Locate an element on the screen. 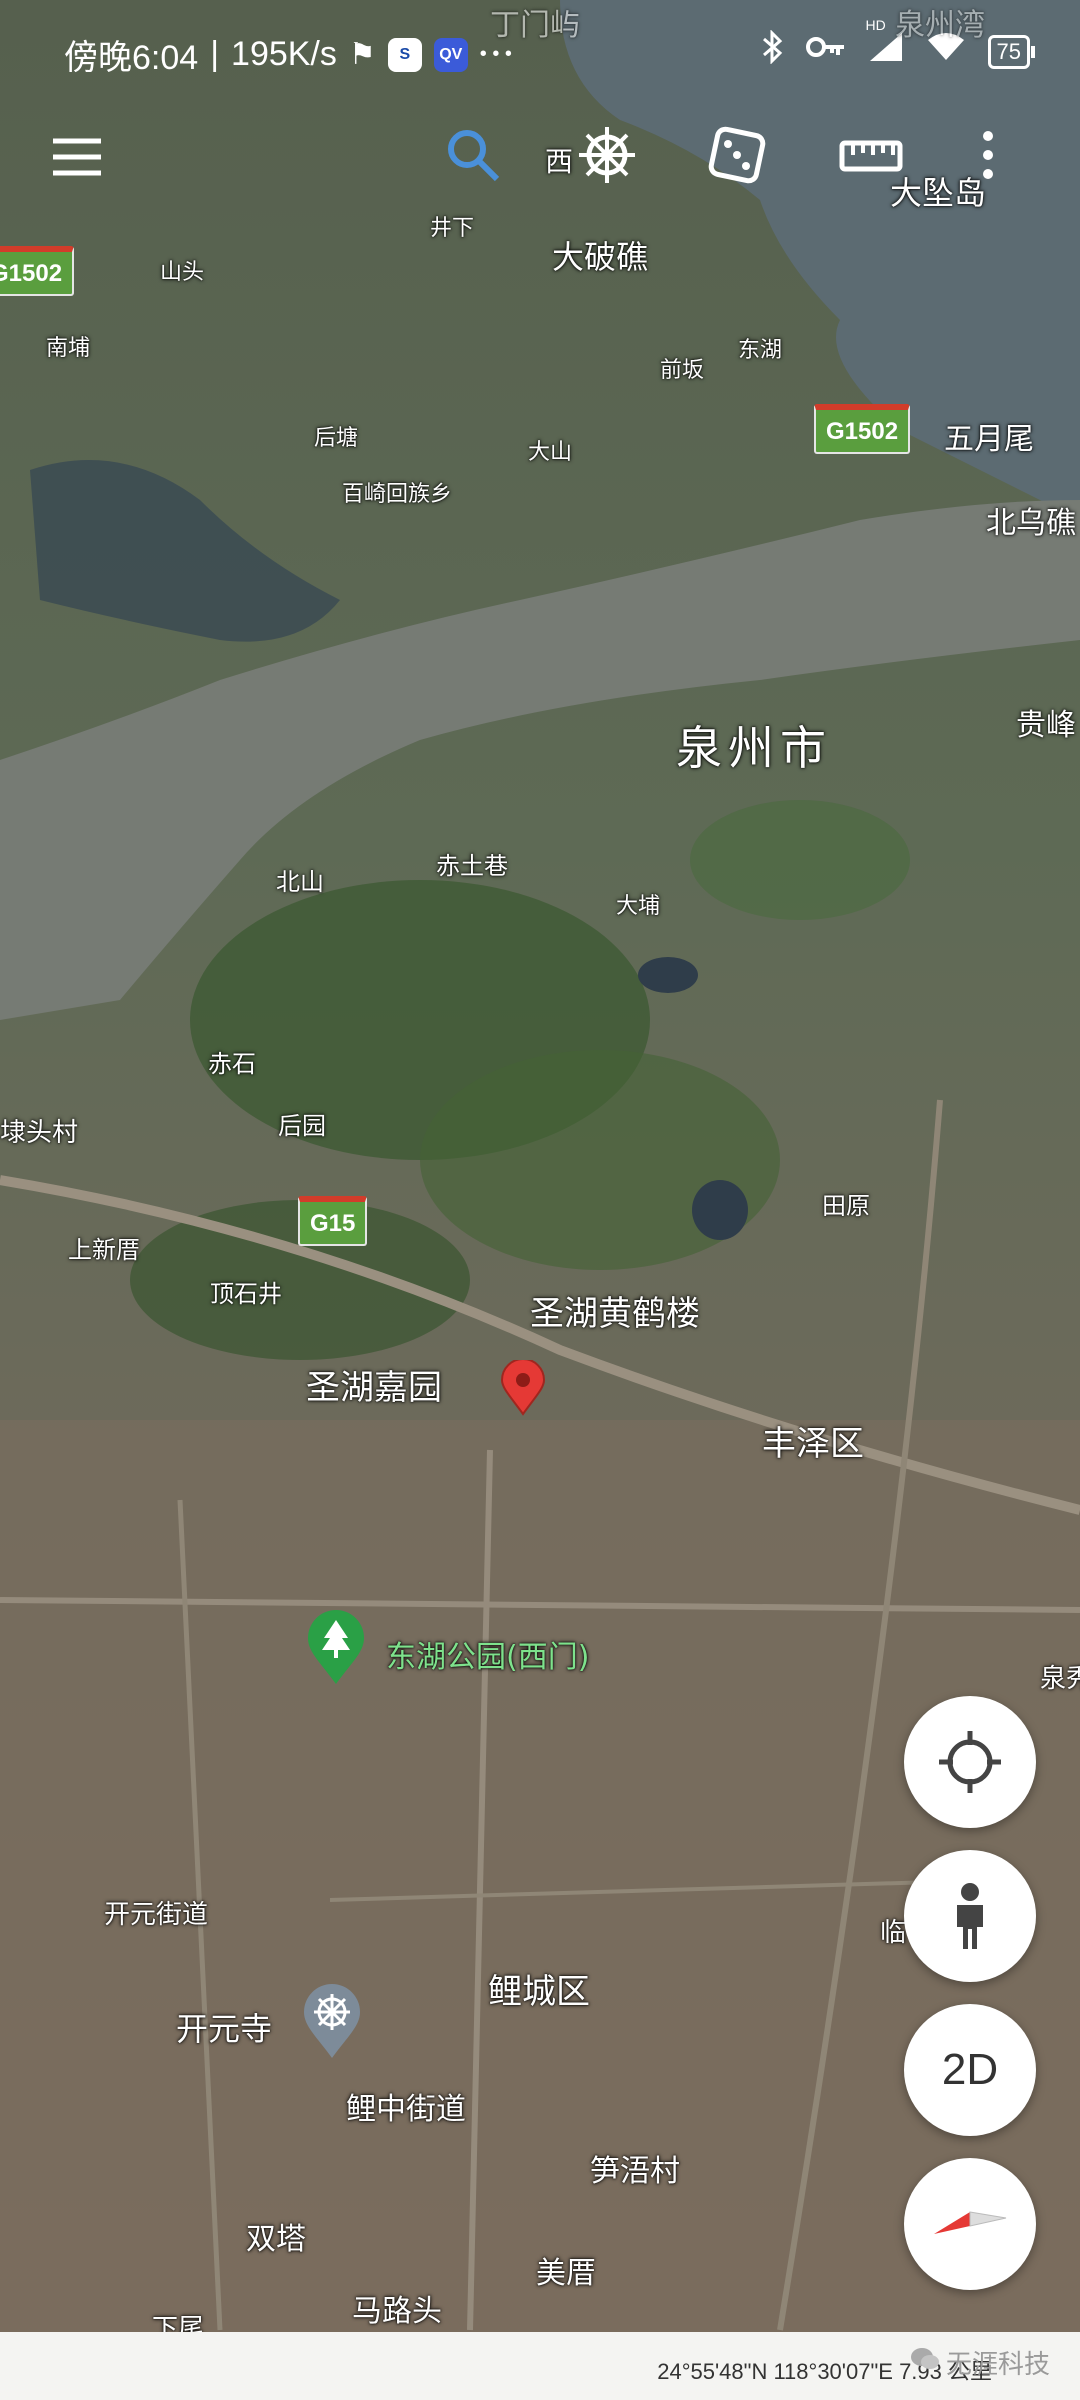 The width and height of the screenshot is (1080, 2400). compass-button is located at coordinates (970, 2224).